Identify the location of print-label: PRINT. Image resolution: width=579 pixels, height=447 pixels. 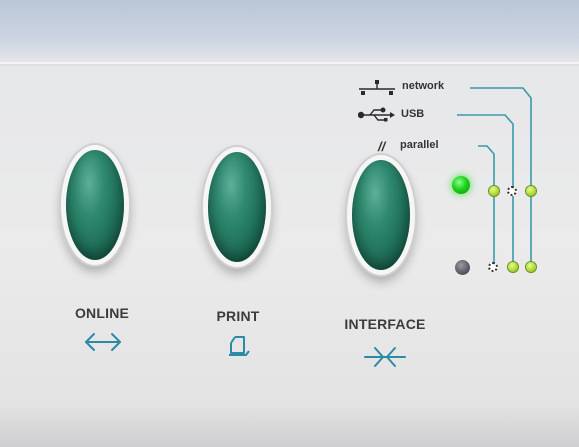
(238, 316).